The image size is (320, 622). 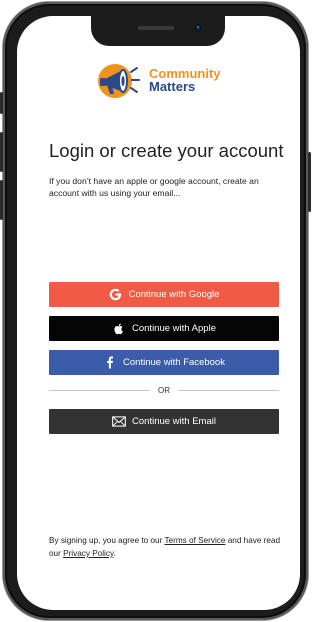 I want to click on continue-with-facebook-button: Continue with Facebook, so click(x=164, y=362).